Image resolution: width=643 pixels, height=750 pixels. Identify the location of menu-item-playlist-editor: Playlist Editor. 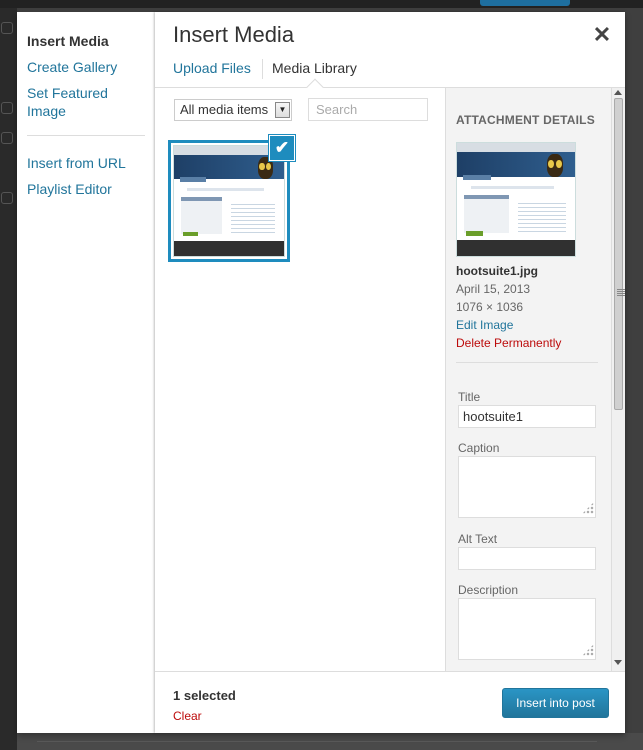
(69, 189).